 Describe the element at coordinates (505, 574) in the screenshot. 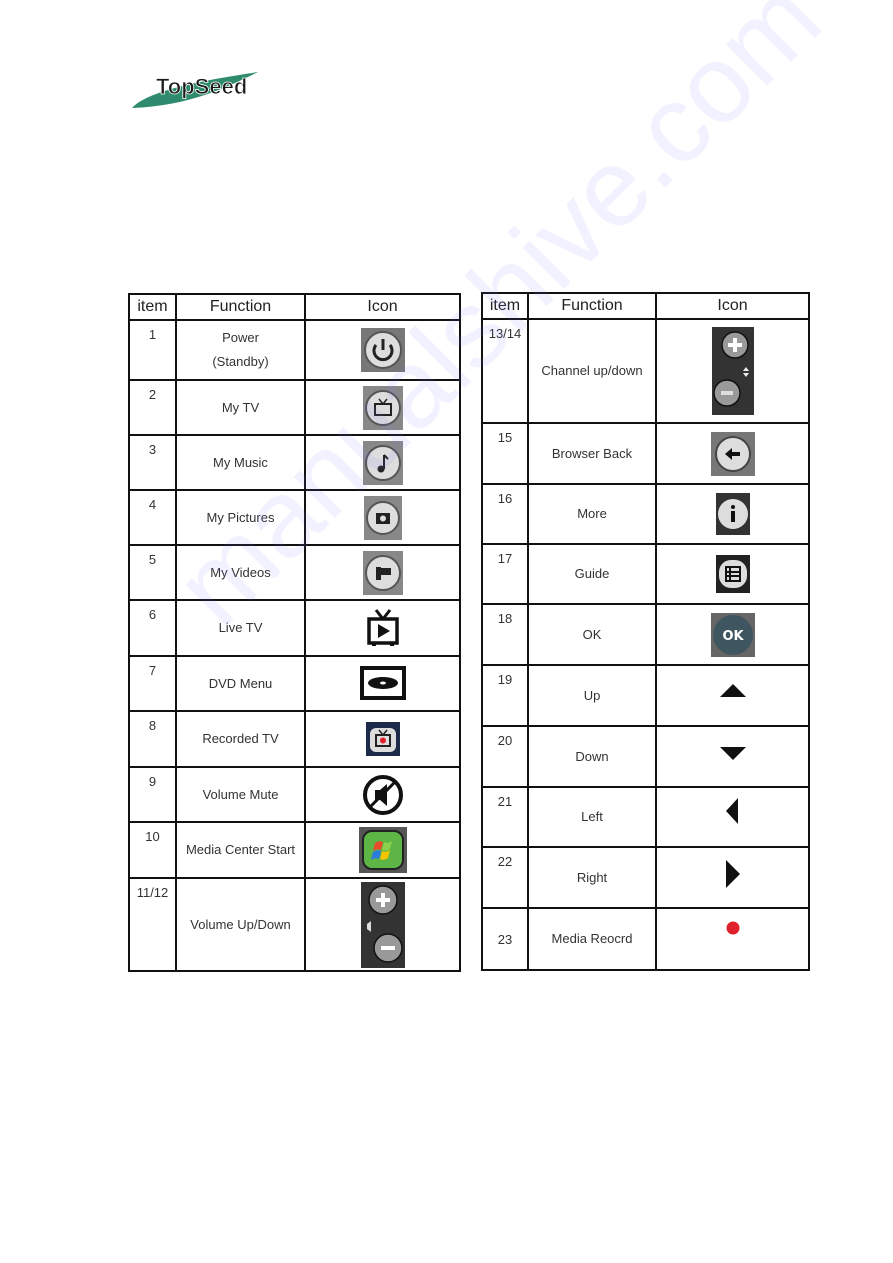

I see `item-number: 17` at that location.